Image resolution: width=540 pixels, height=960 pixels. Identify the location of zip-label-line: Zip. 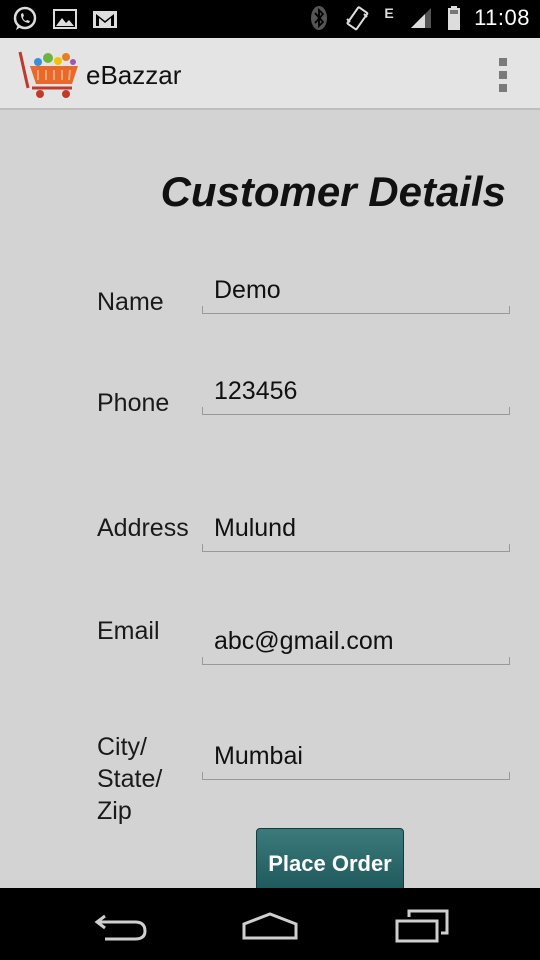
(114, 811).